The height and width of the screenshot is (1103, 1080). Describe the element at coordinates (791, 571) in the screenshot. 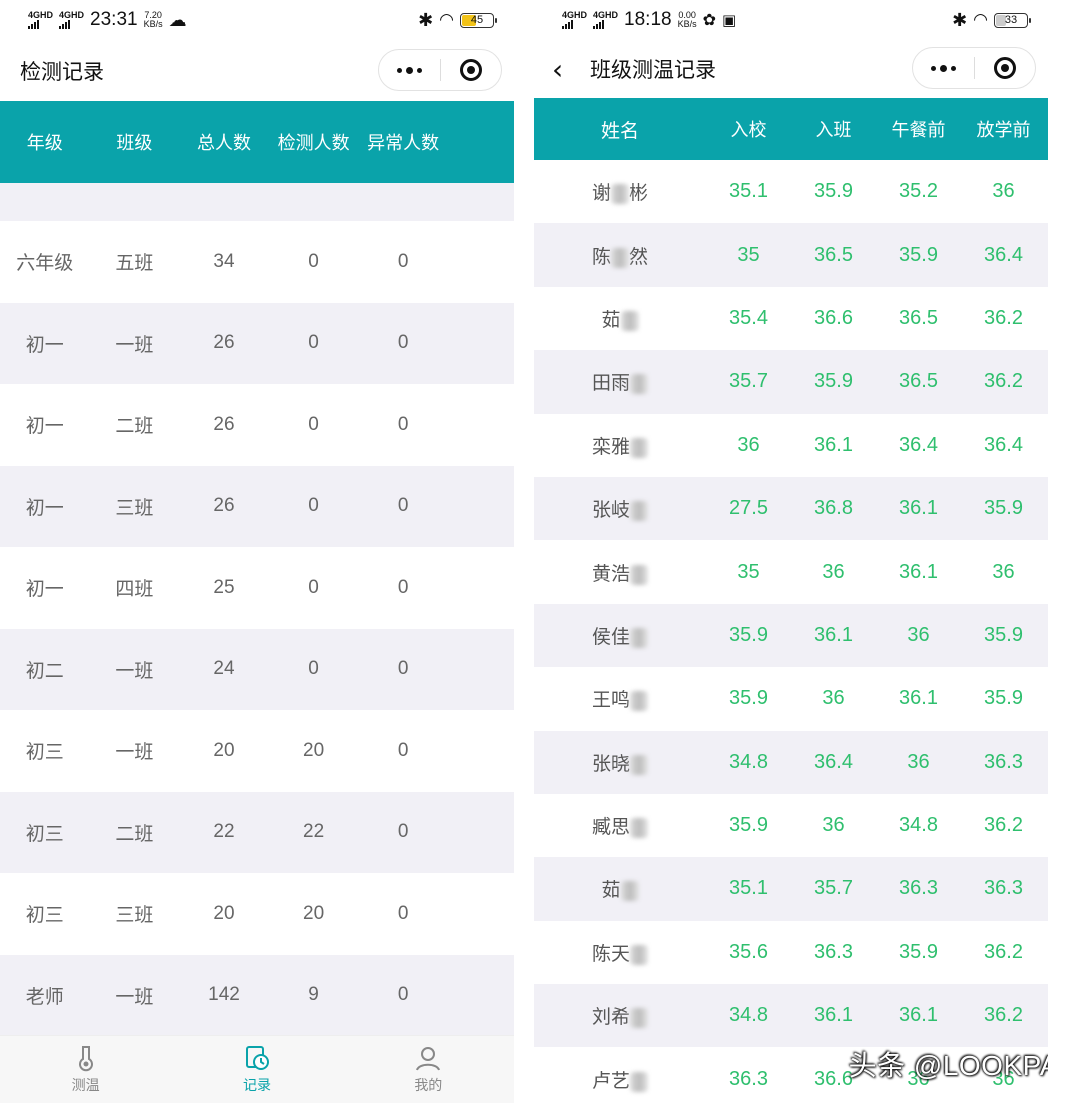

I see `table-row: 黄浩 35 36 36.1 36` at that location.